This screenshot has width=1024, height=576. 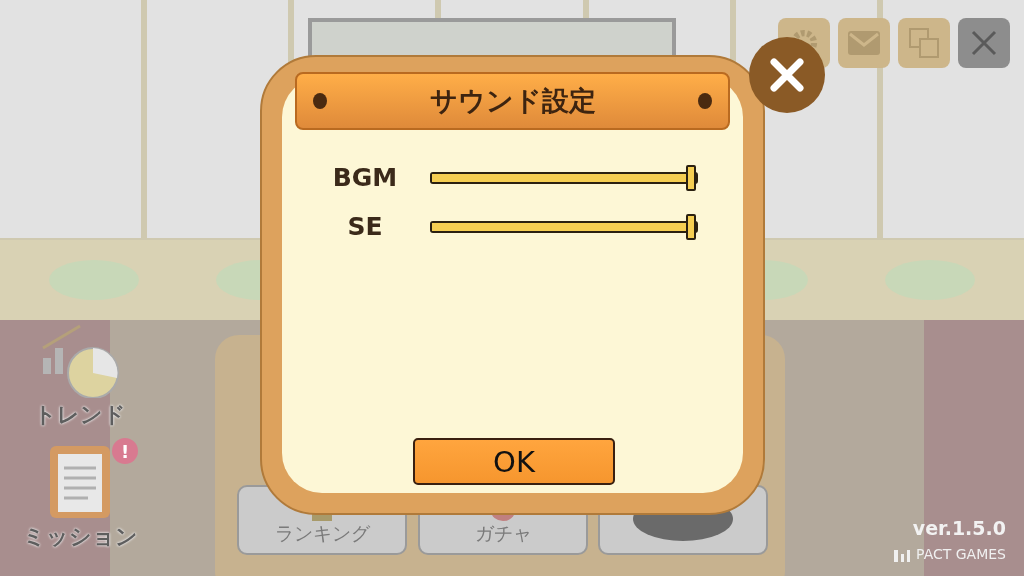 I want to click on menu-label: ミッション, so click(x=80, y=537).